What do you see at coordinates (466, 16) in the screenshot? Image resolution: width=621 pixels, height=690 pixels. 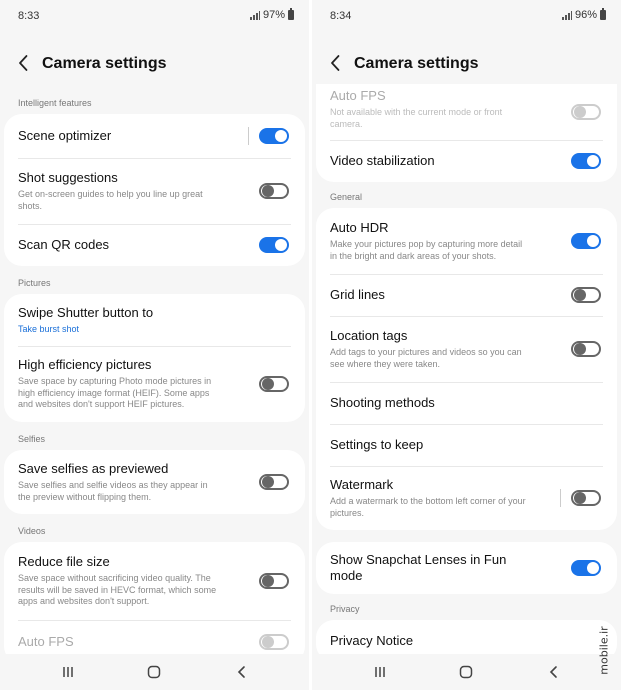 I see `status-bar: 8:34 96%` at bounding box center [466, 16].